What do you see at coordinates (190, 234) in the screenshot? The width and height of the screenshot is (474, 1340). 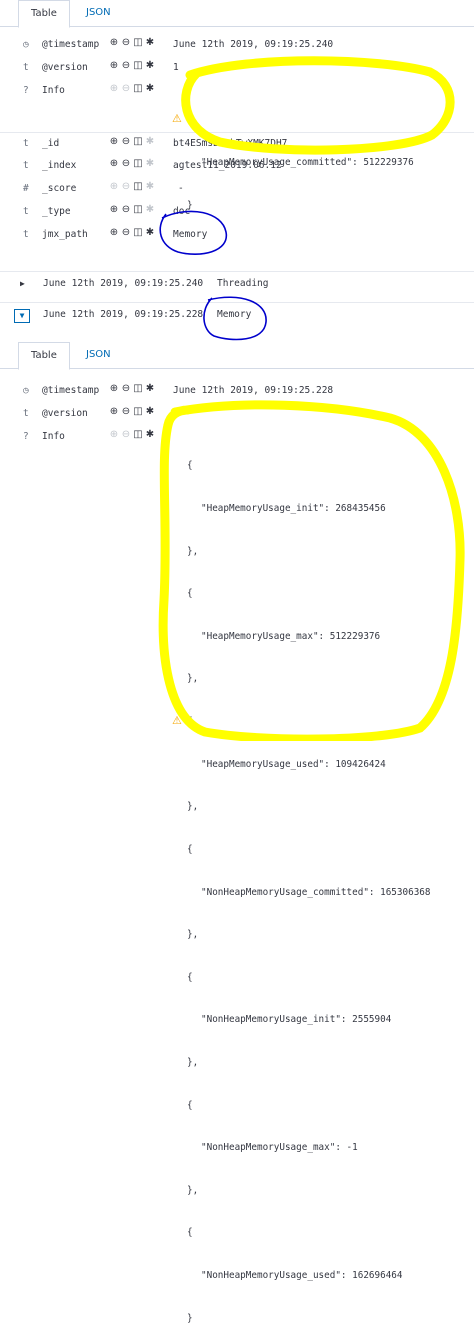 I see `field-value: Memory` at bounding box center [190, 234].